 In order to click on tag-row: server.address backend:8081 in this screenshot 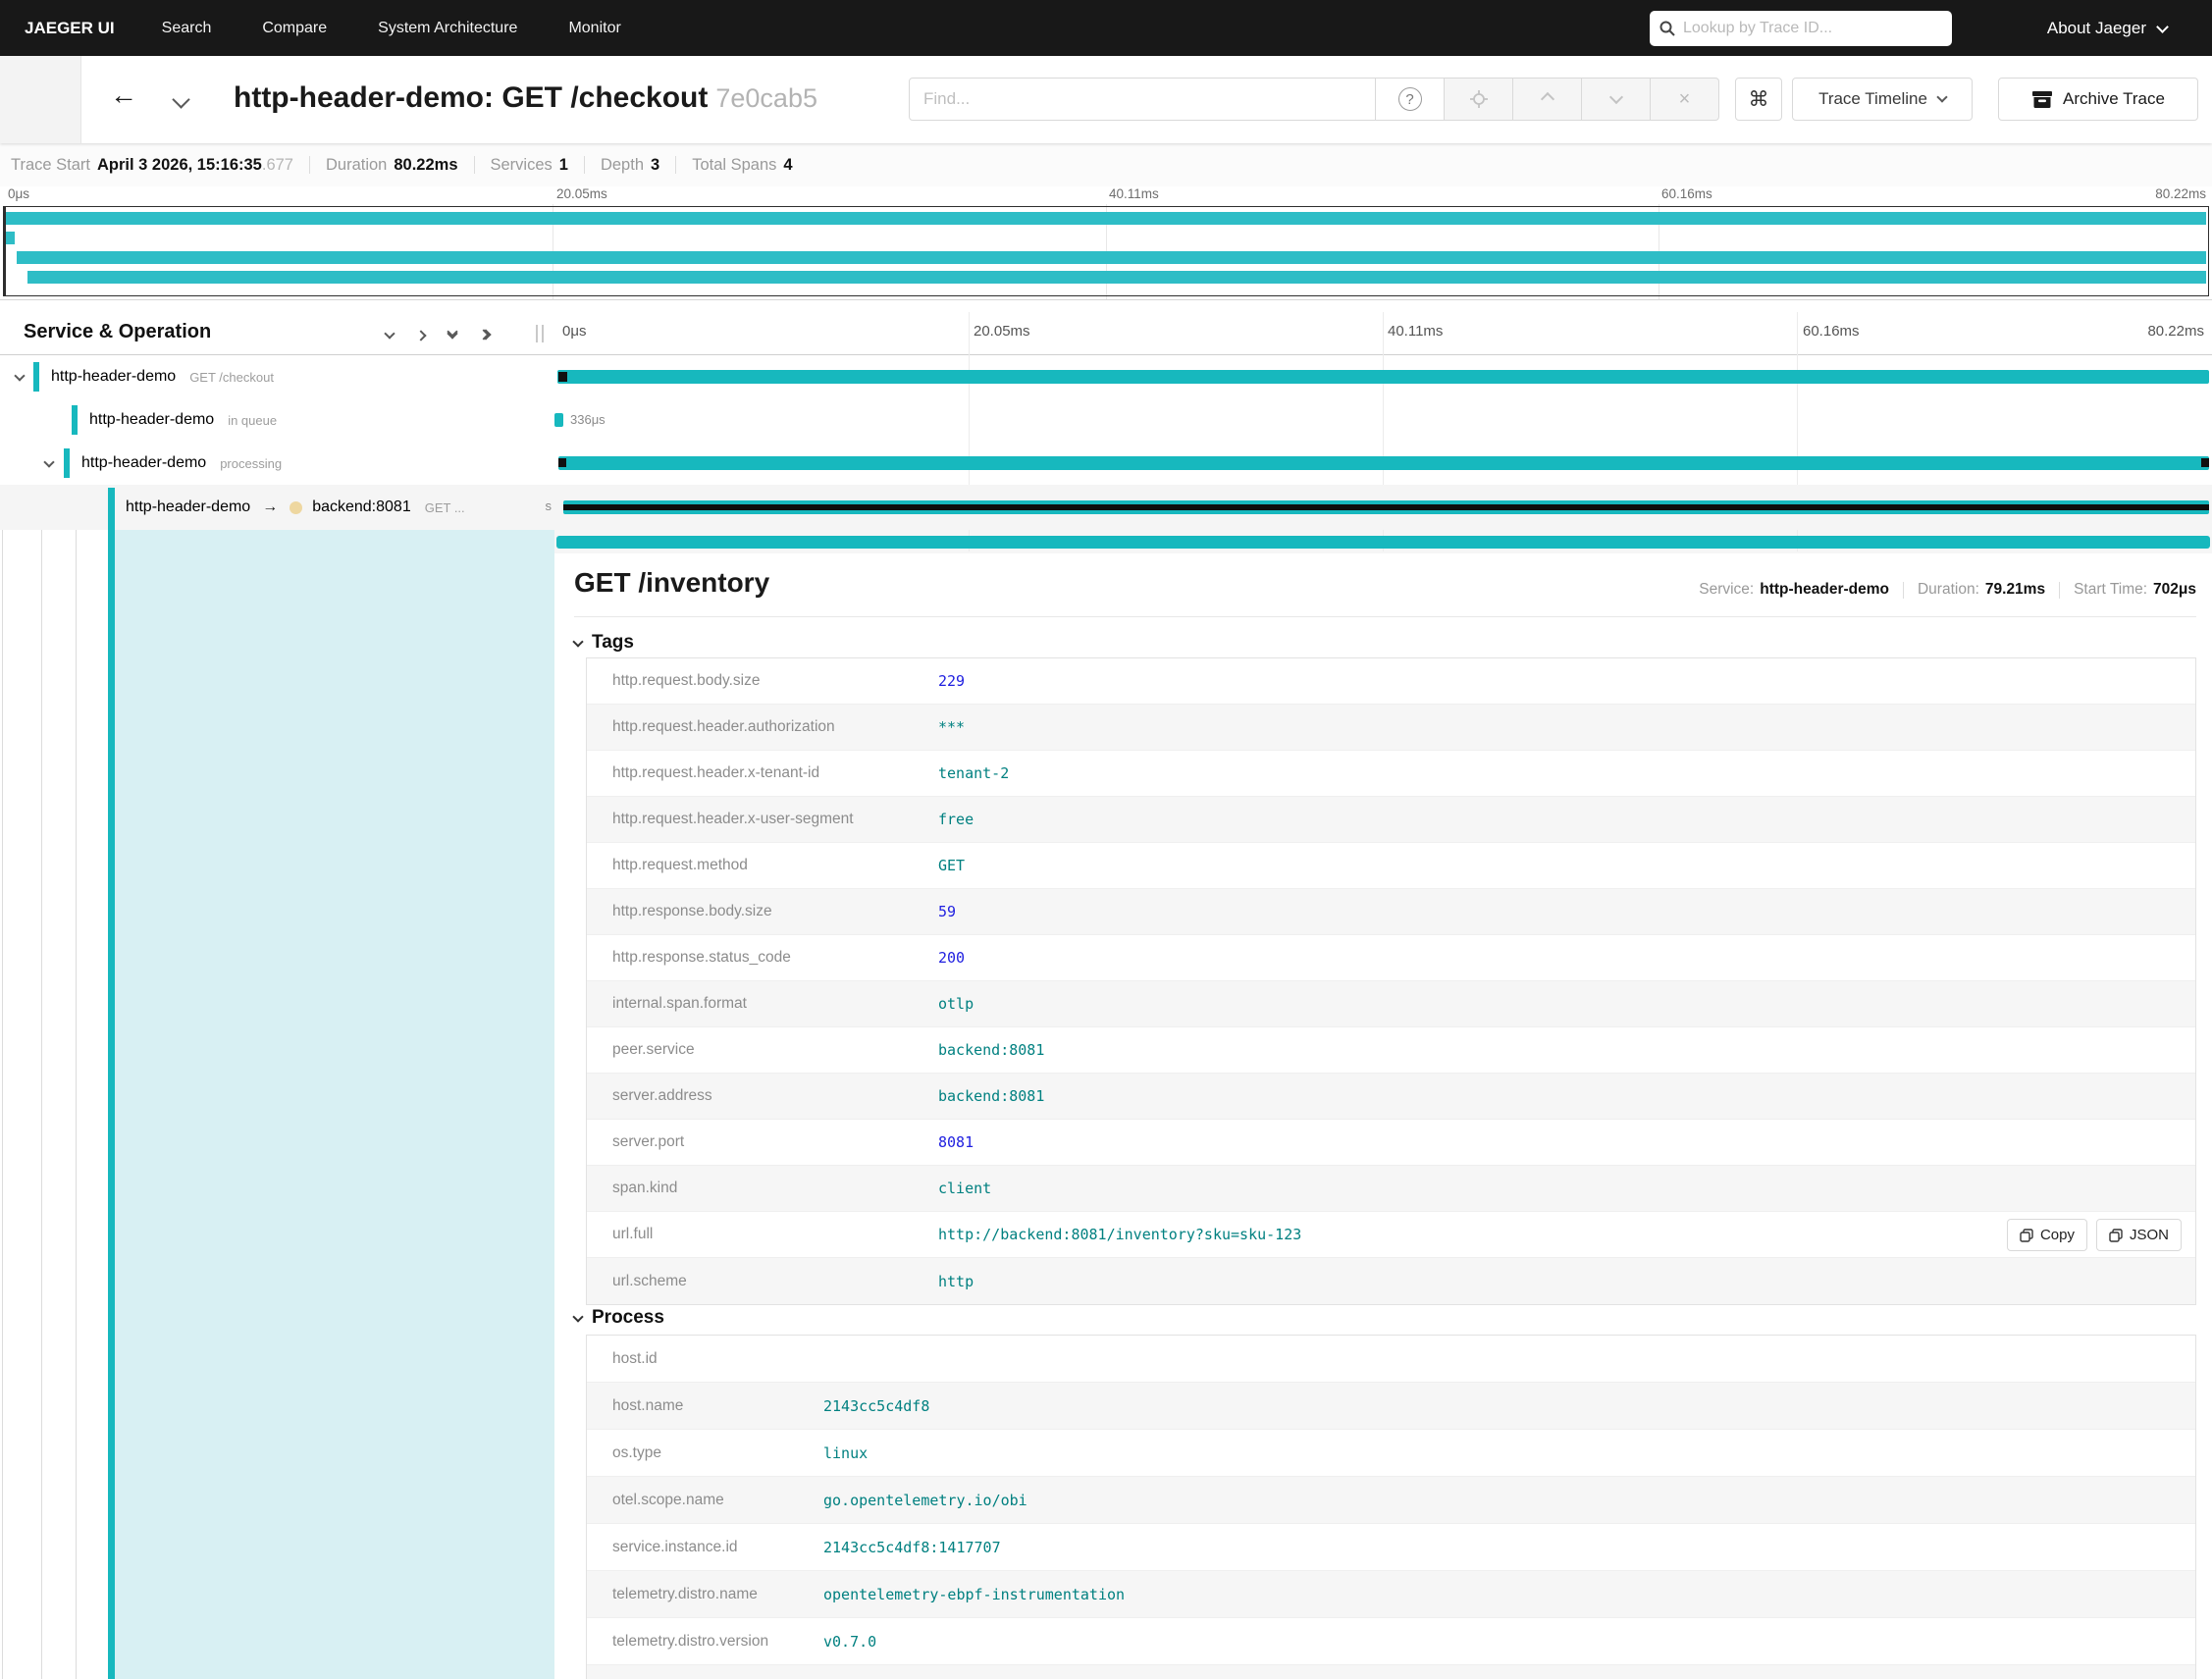, I will do `click(1391, 1097)`.